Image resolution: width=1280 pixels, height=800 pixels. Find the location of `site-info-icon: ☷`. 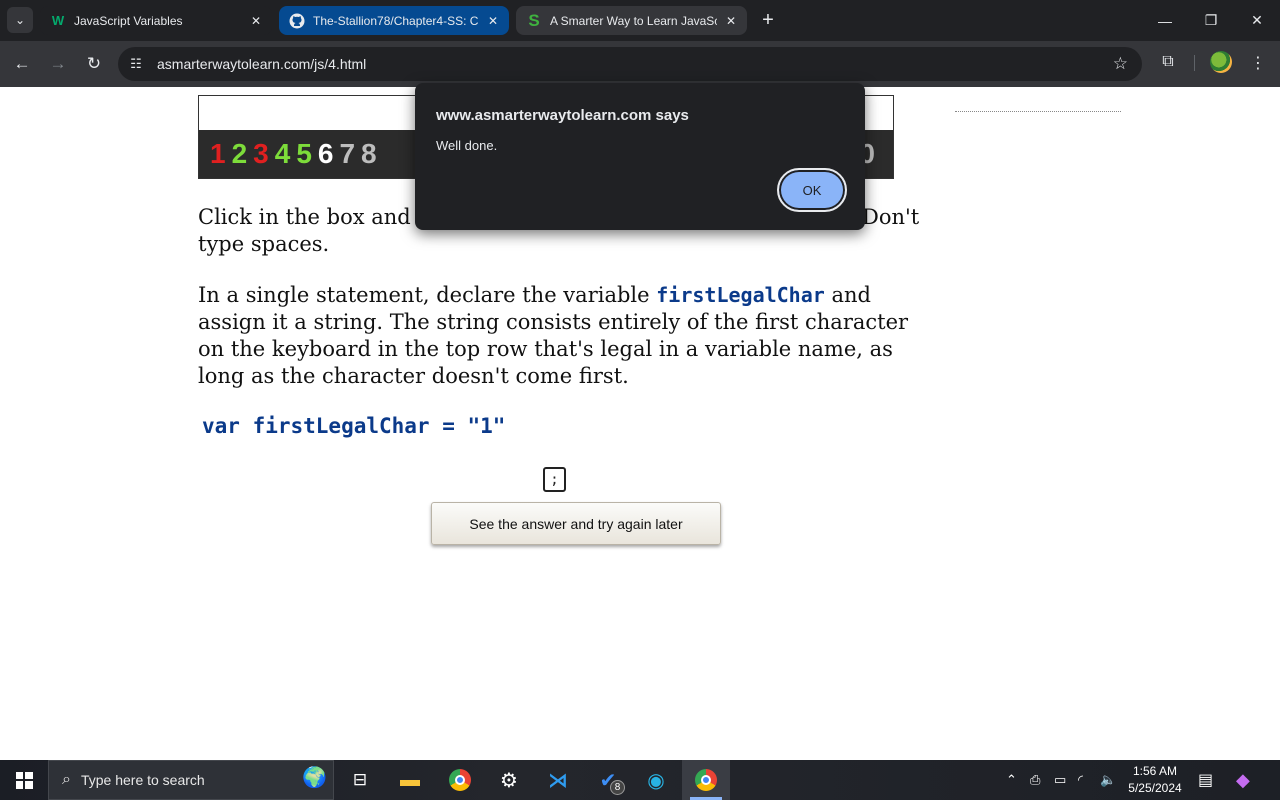

site-info-icon: ☷ is located at coordinates (136, 64).